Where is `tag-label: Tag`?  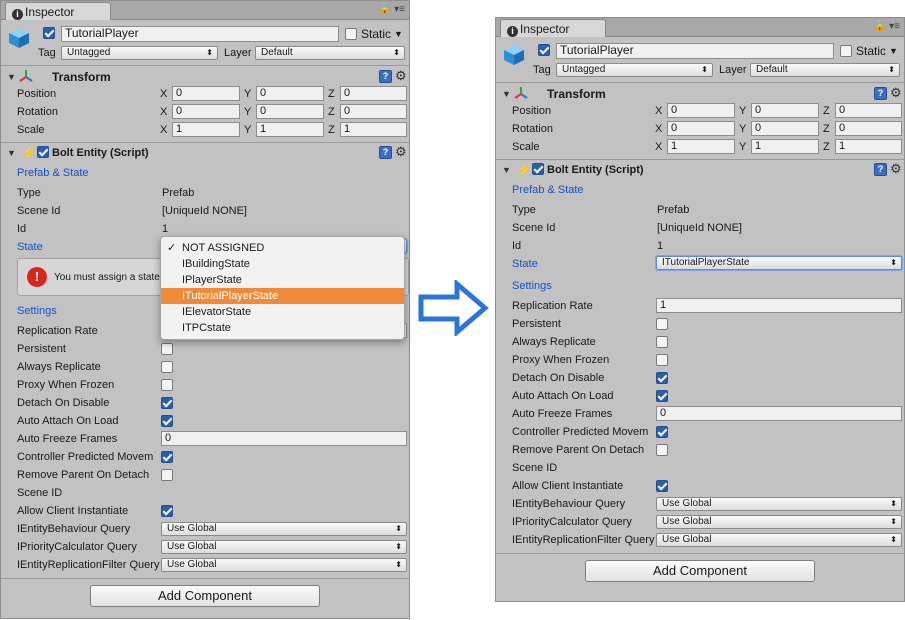
tag-label: Tag is located at coordinates (47, 53).